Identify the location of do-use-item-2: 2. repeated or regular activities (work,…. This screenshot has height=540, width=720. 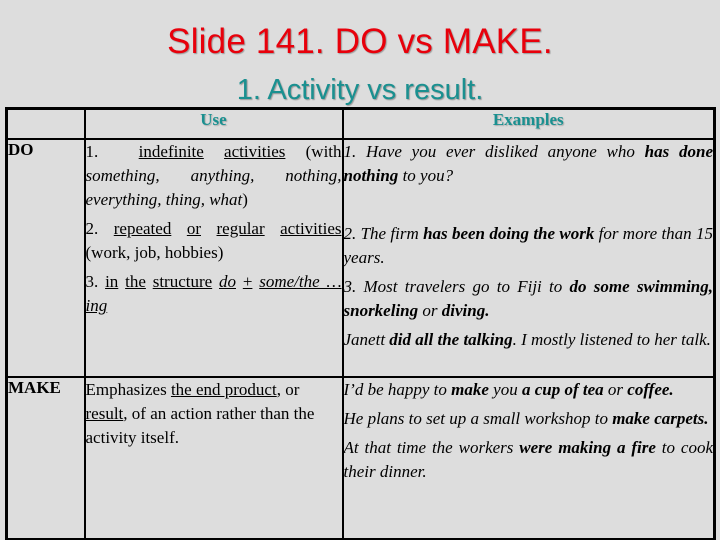
(214, 241).